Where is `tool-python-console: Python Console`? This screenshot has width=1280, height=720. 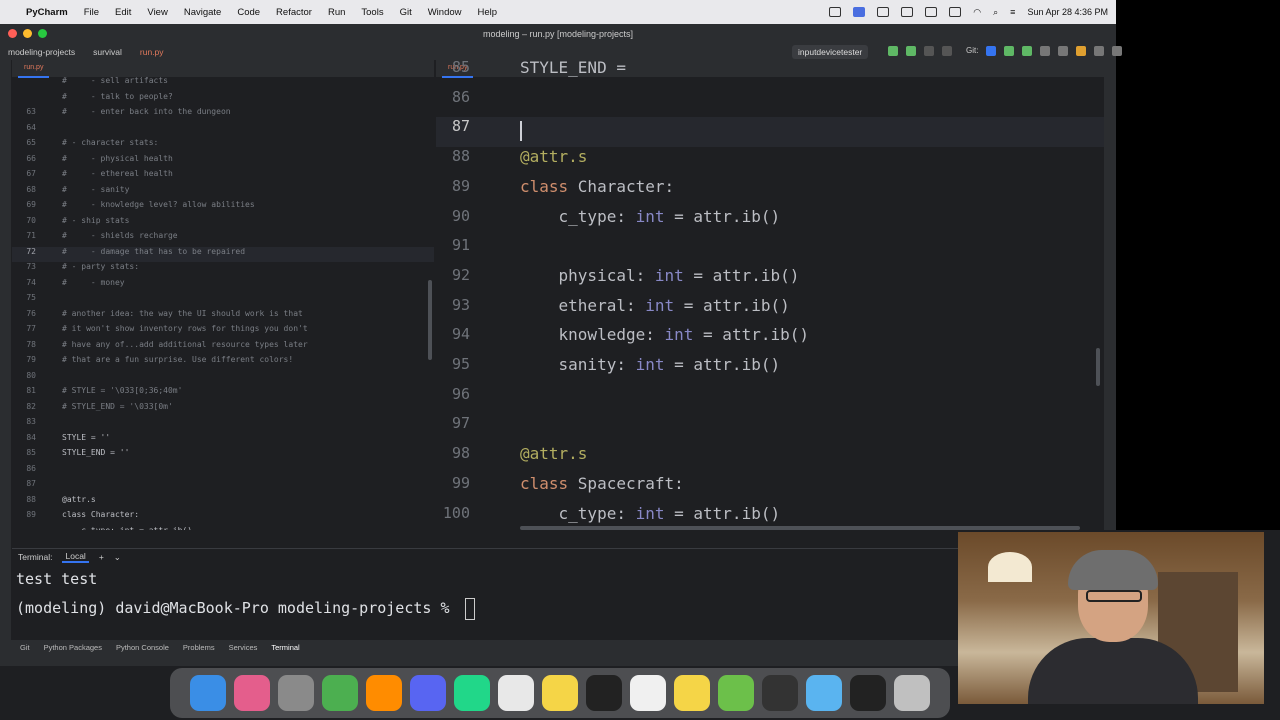
tool-python-console: Python Console is located at coordinates (142, 647).